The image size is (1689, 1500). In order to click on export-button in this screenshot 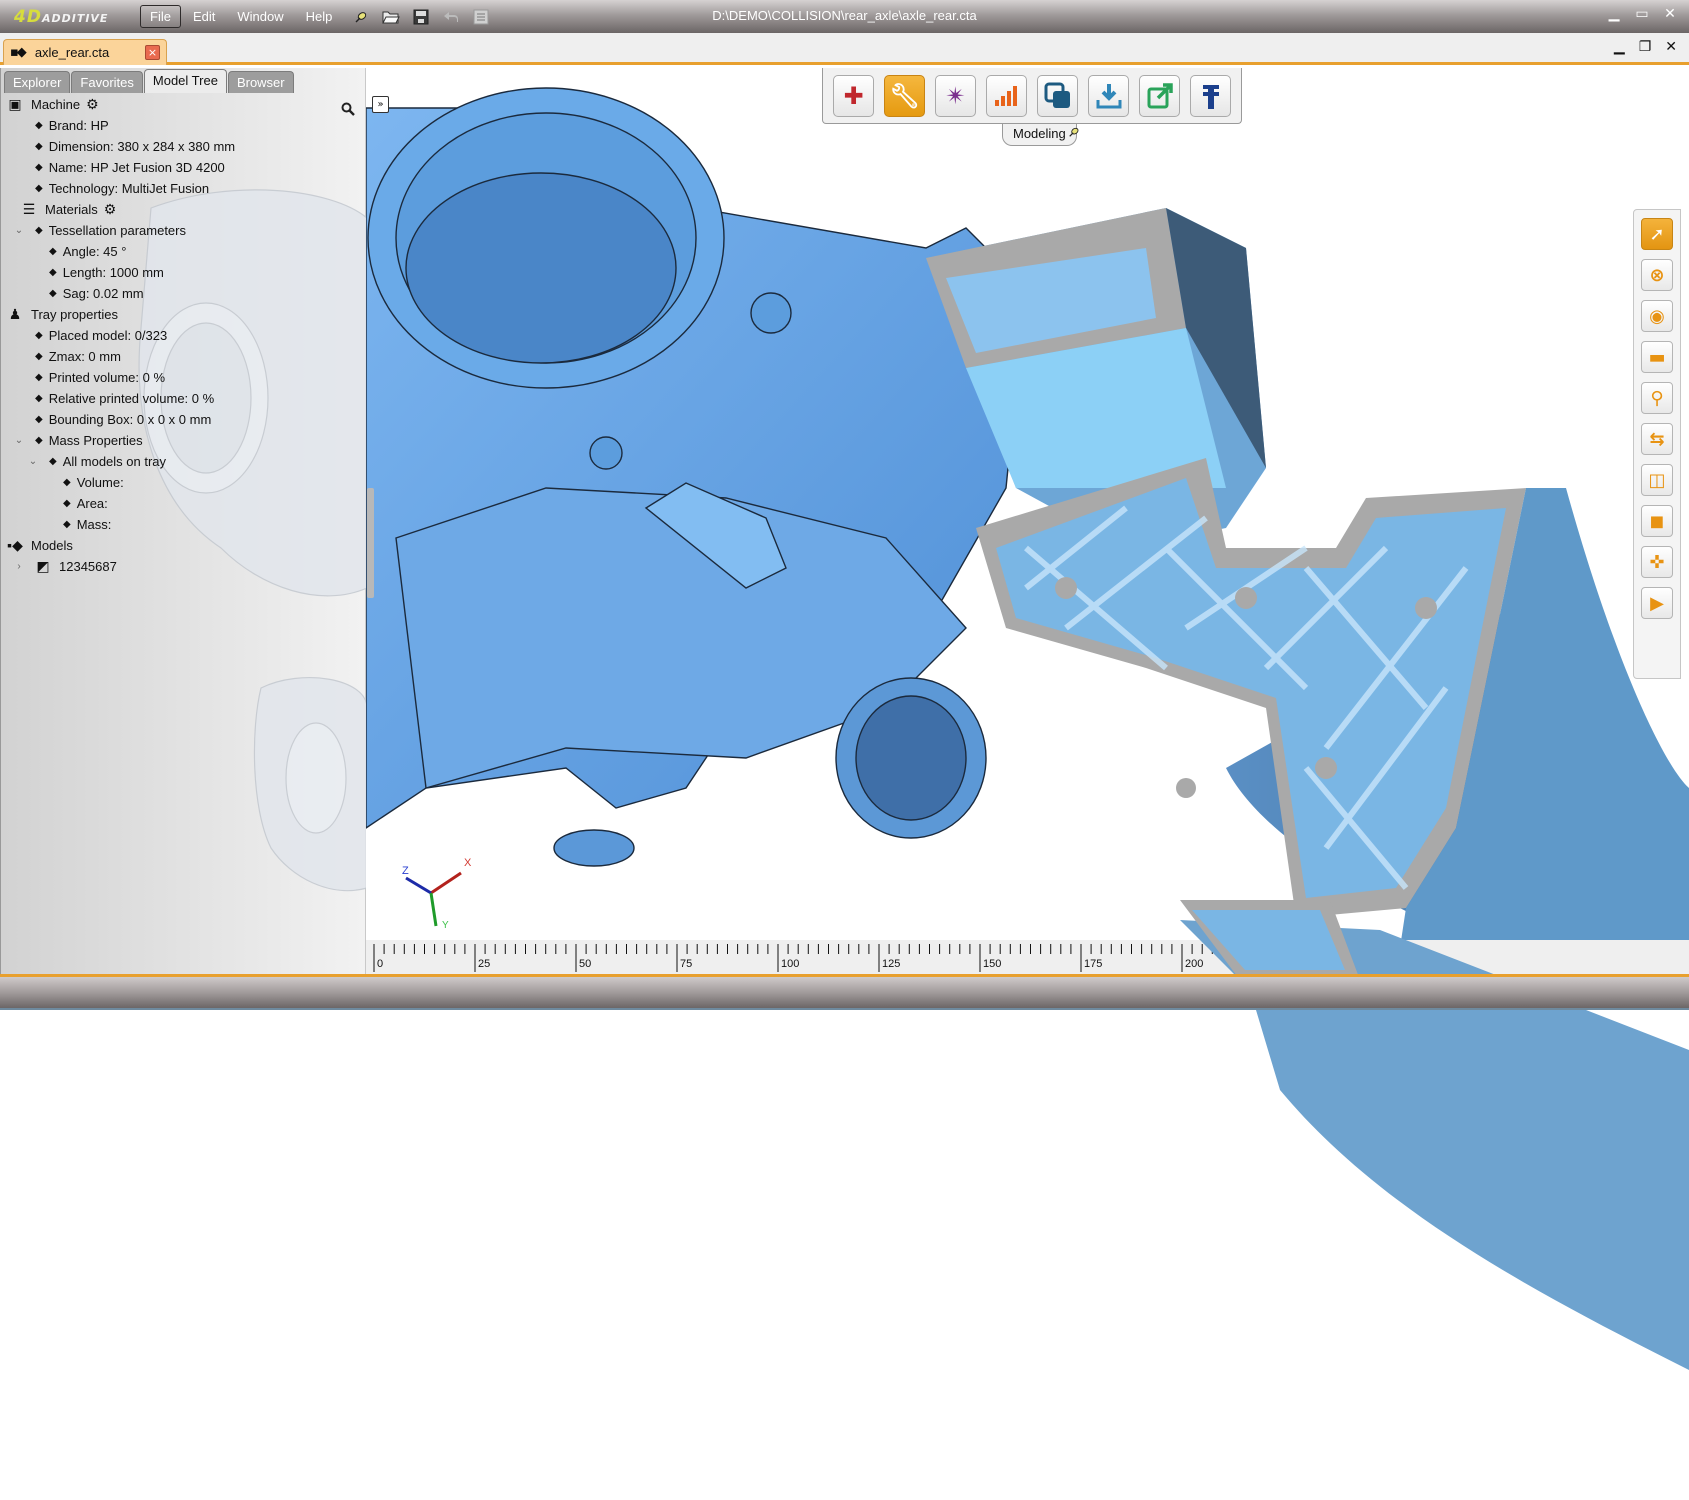, I will do `click(1159, 96)`.